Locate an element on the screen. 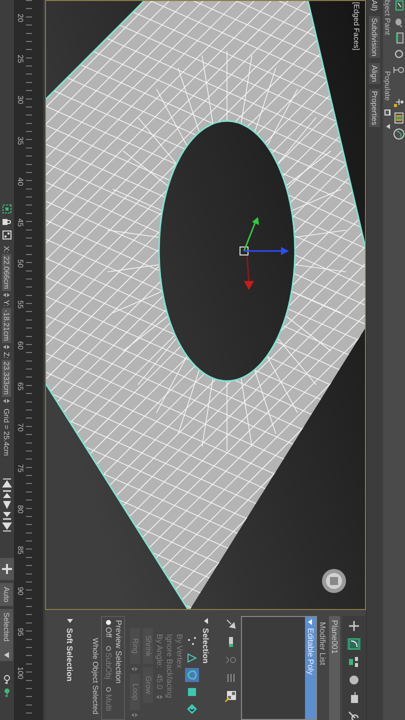  square-icon is located at coordinates (192, 692).